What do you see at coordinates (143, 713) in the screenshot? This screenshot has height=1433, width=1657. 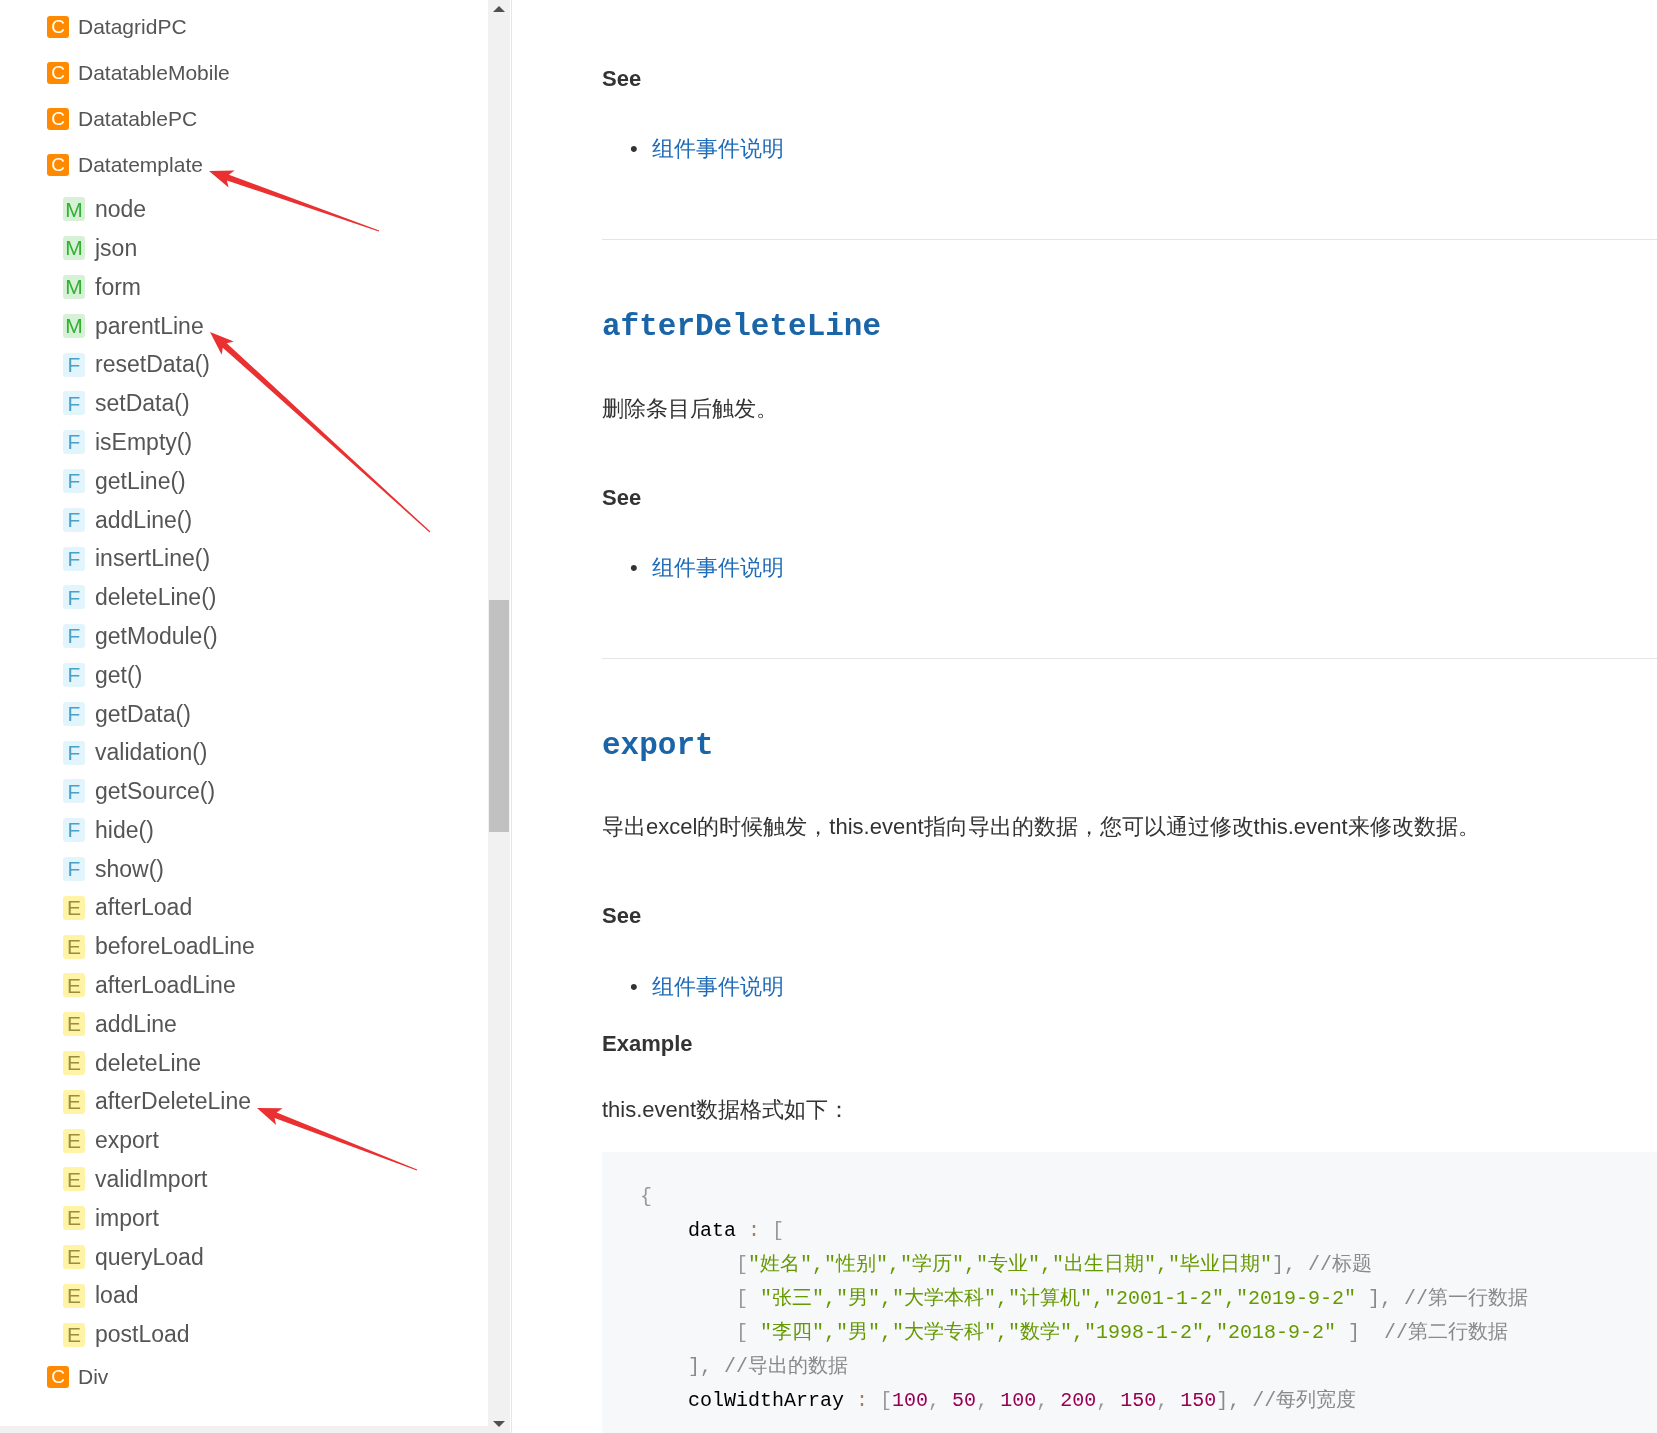 I see `tree-item-link: getData()` at bounding box center [143, 713].